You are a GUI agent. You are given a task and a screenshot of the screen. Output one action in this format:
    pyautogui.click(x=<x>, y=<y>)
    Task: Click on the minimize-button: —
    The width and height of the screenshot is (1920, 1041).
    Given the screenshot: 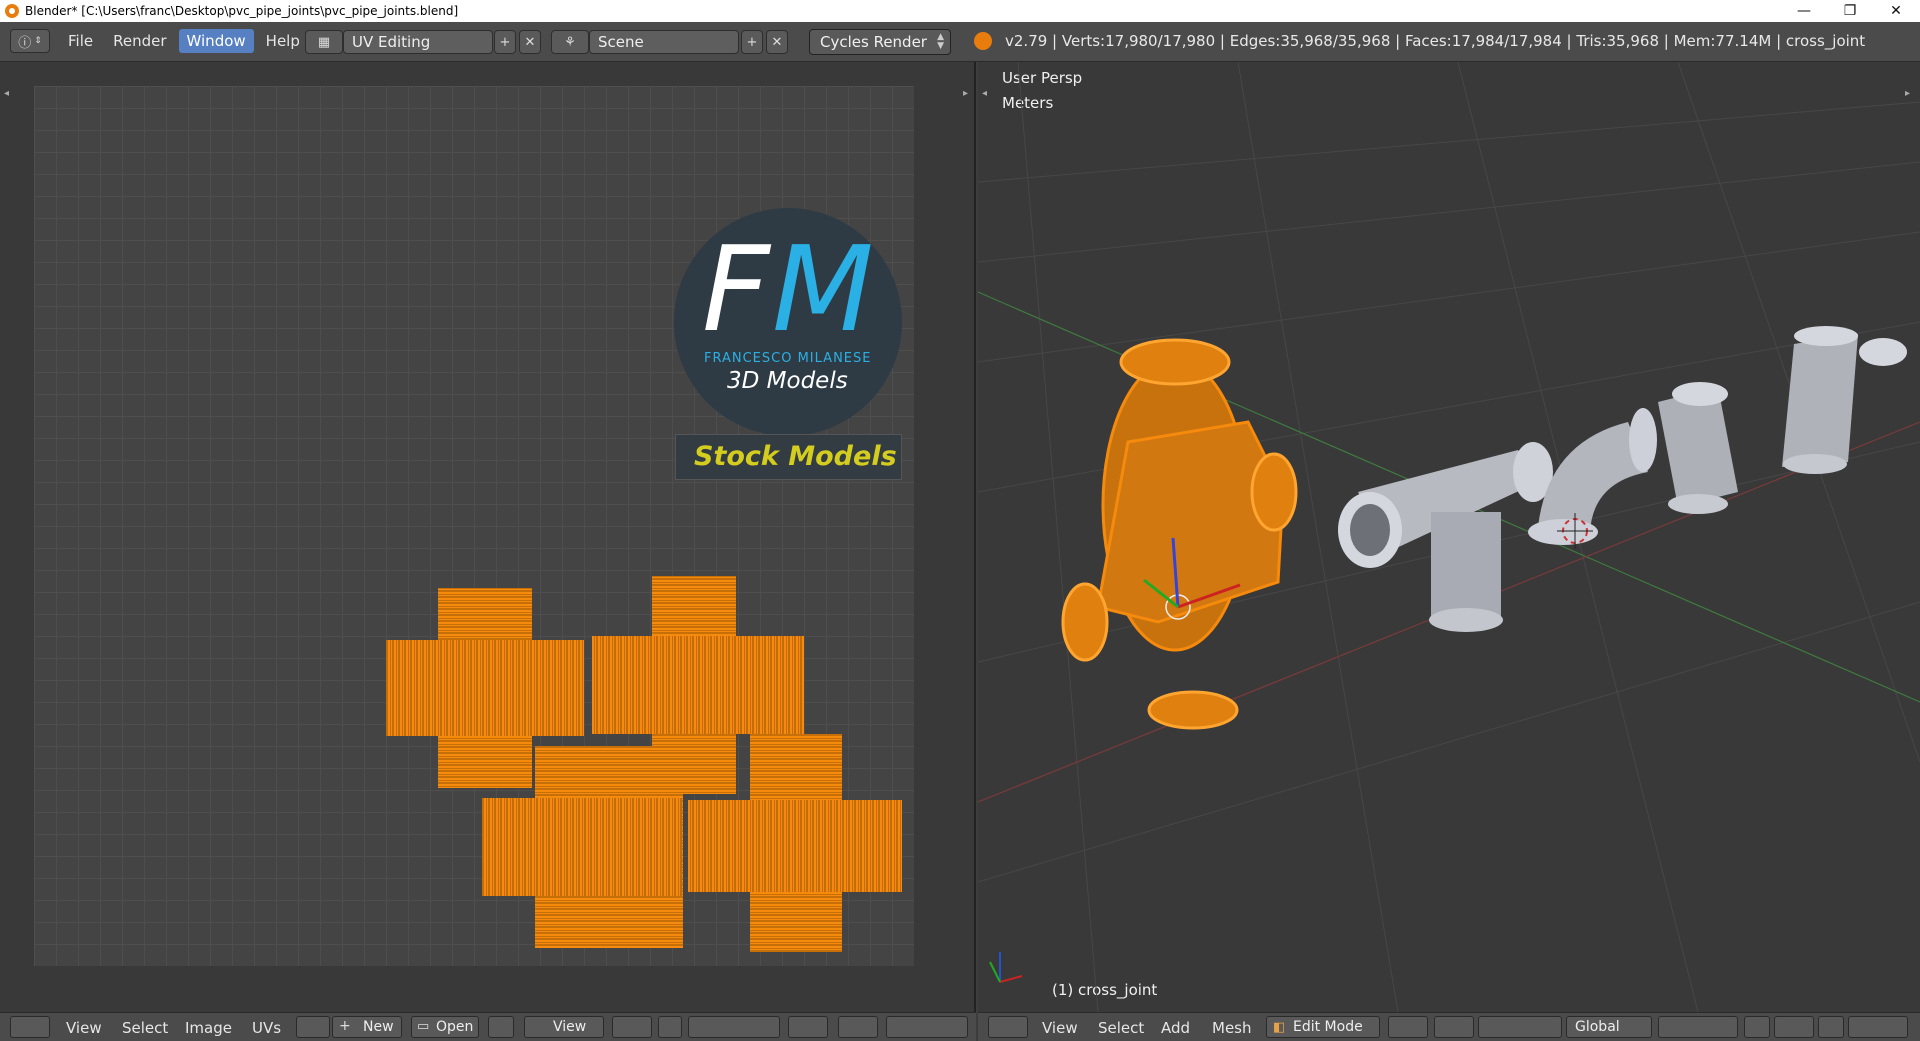 What is the action you would take?
    pyautogui.click(x=1804, y=11)
    